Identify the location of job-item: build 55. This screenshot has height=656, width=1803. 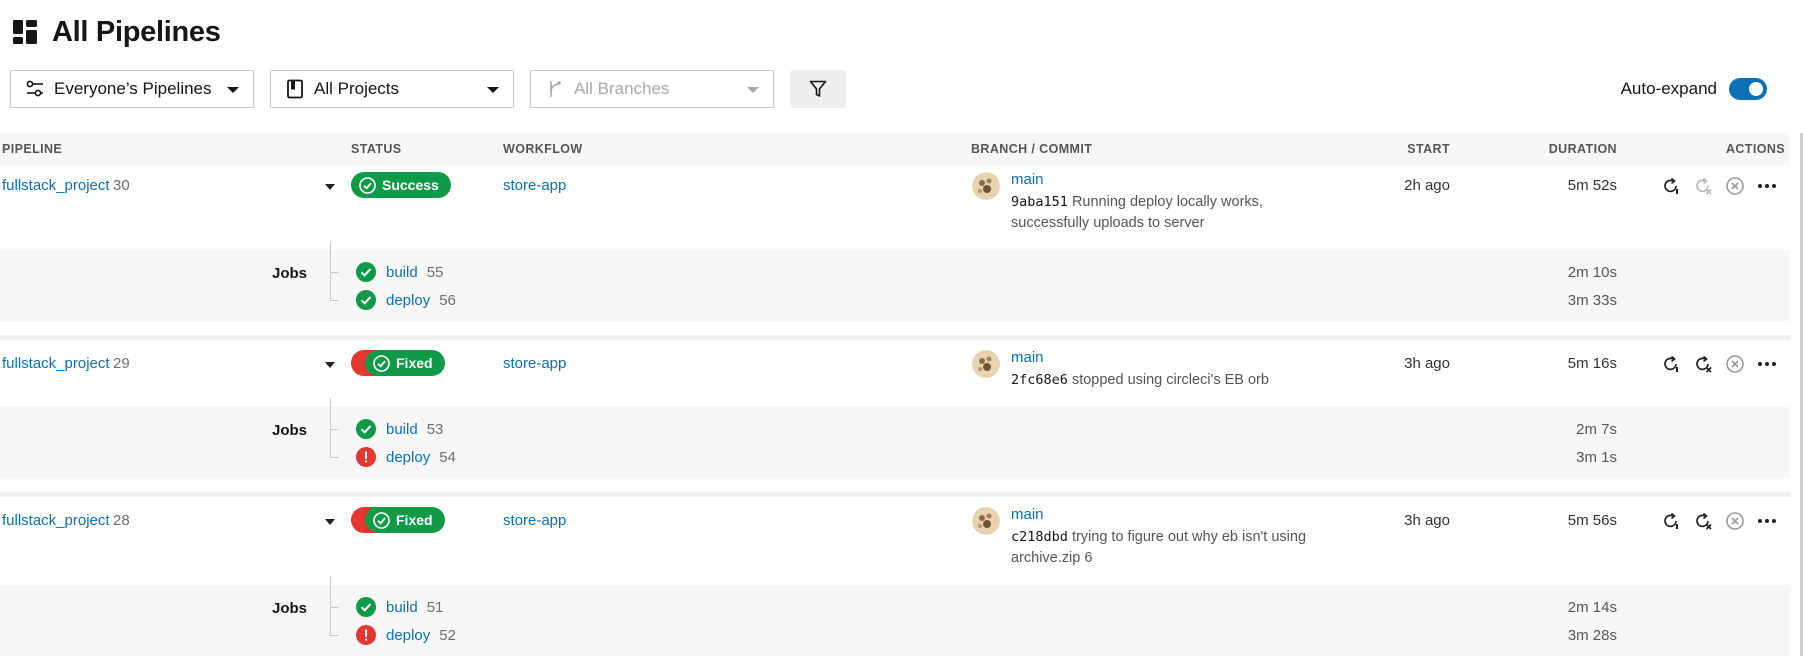
(399, 272).